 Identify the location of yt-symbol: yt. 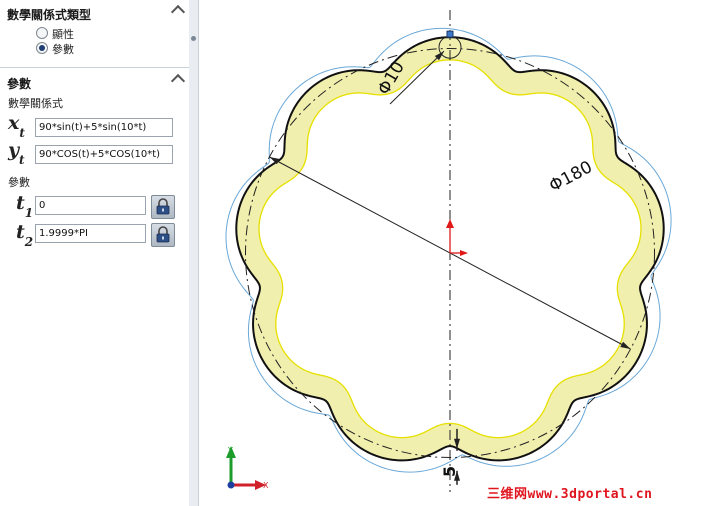
(16, 153).